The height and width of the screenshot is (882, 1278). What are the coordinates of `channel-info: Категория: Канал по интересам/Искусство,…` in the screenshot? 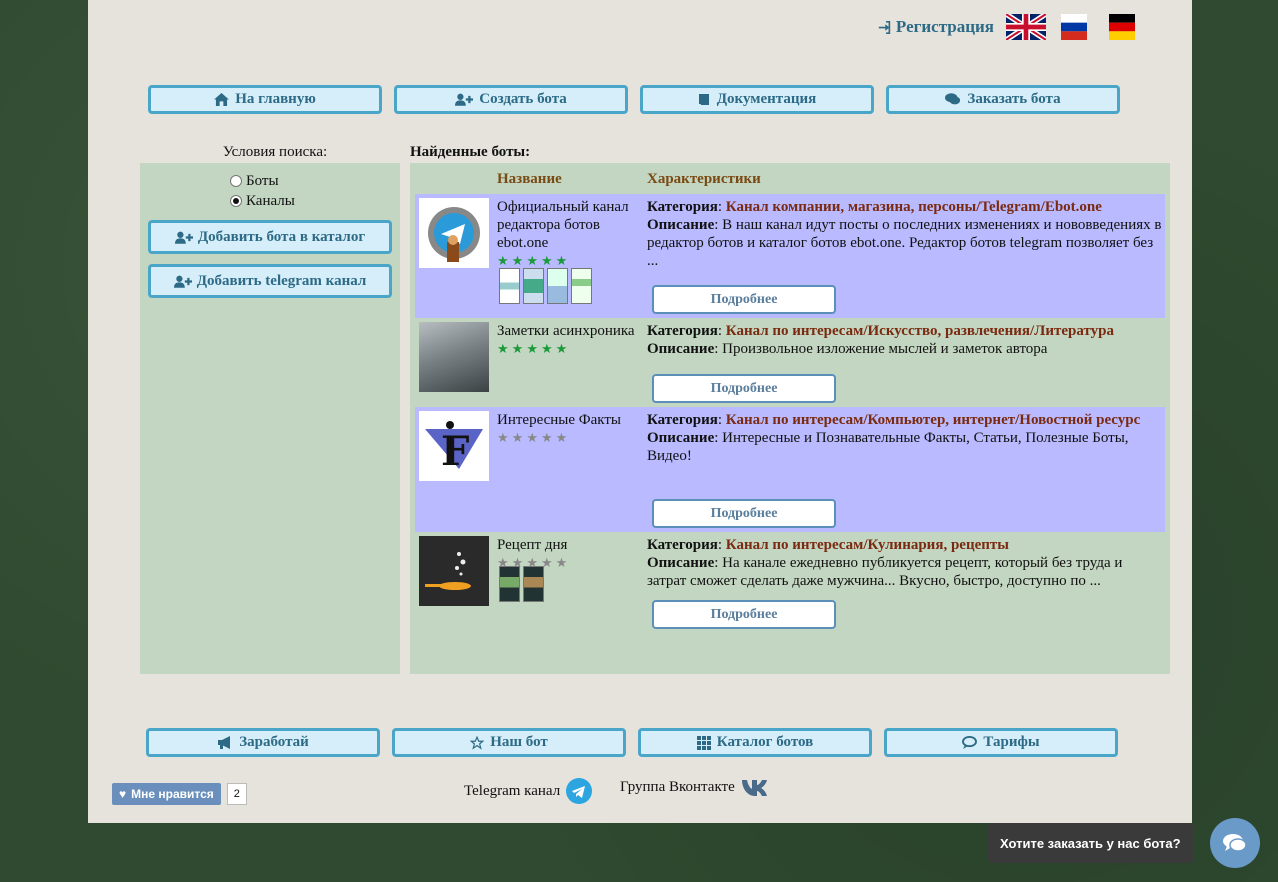 It's located at (880, 340).